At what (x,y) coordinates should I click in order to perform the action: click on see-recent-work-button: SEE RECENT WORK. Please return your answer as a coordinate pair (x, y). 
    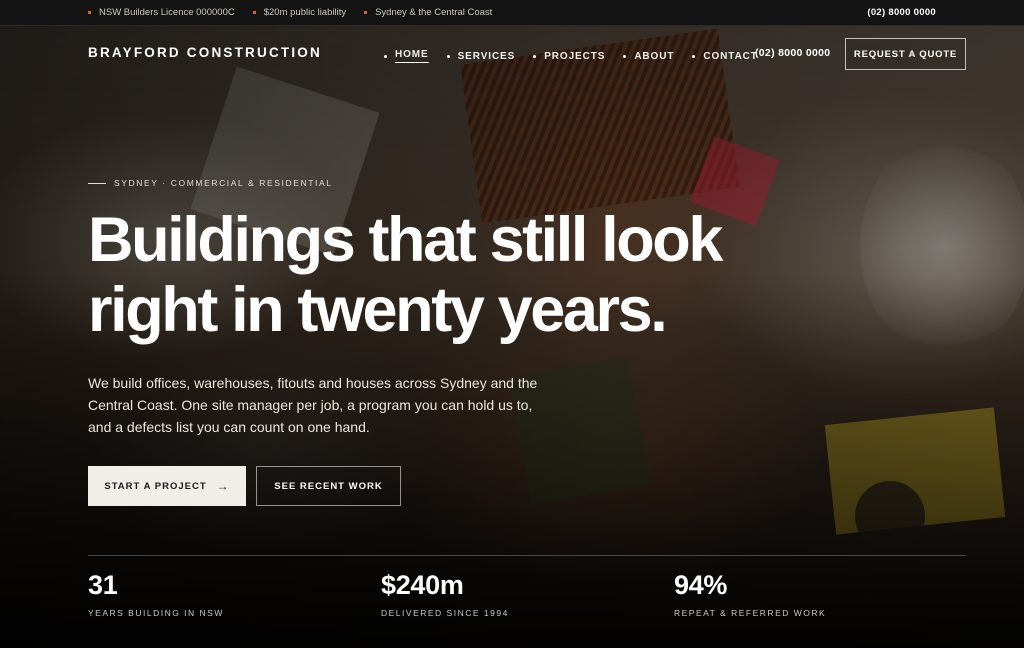
    Looking at the image, I should click on (328, 486).